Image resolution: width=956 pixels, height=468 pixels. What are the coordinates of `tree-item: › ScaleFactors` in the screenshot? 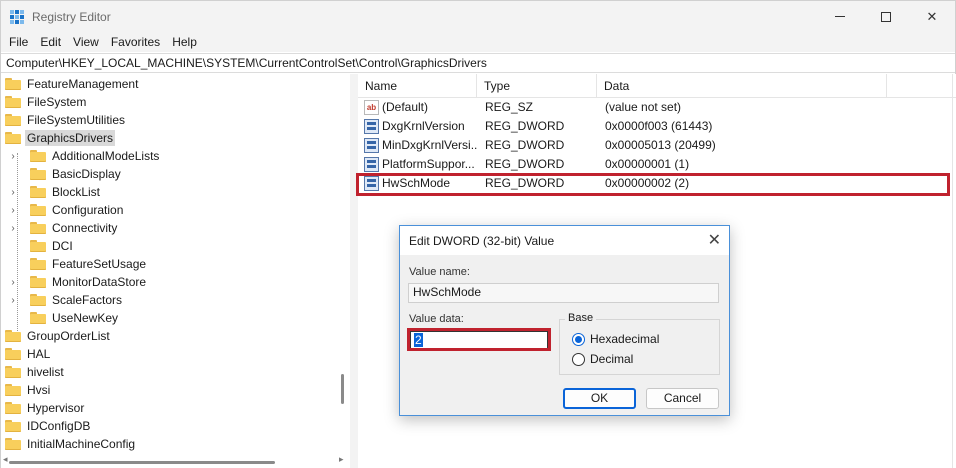 It's located at (66, 300).